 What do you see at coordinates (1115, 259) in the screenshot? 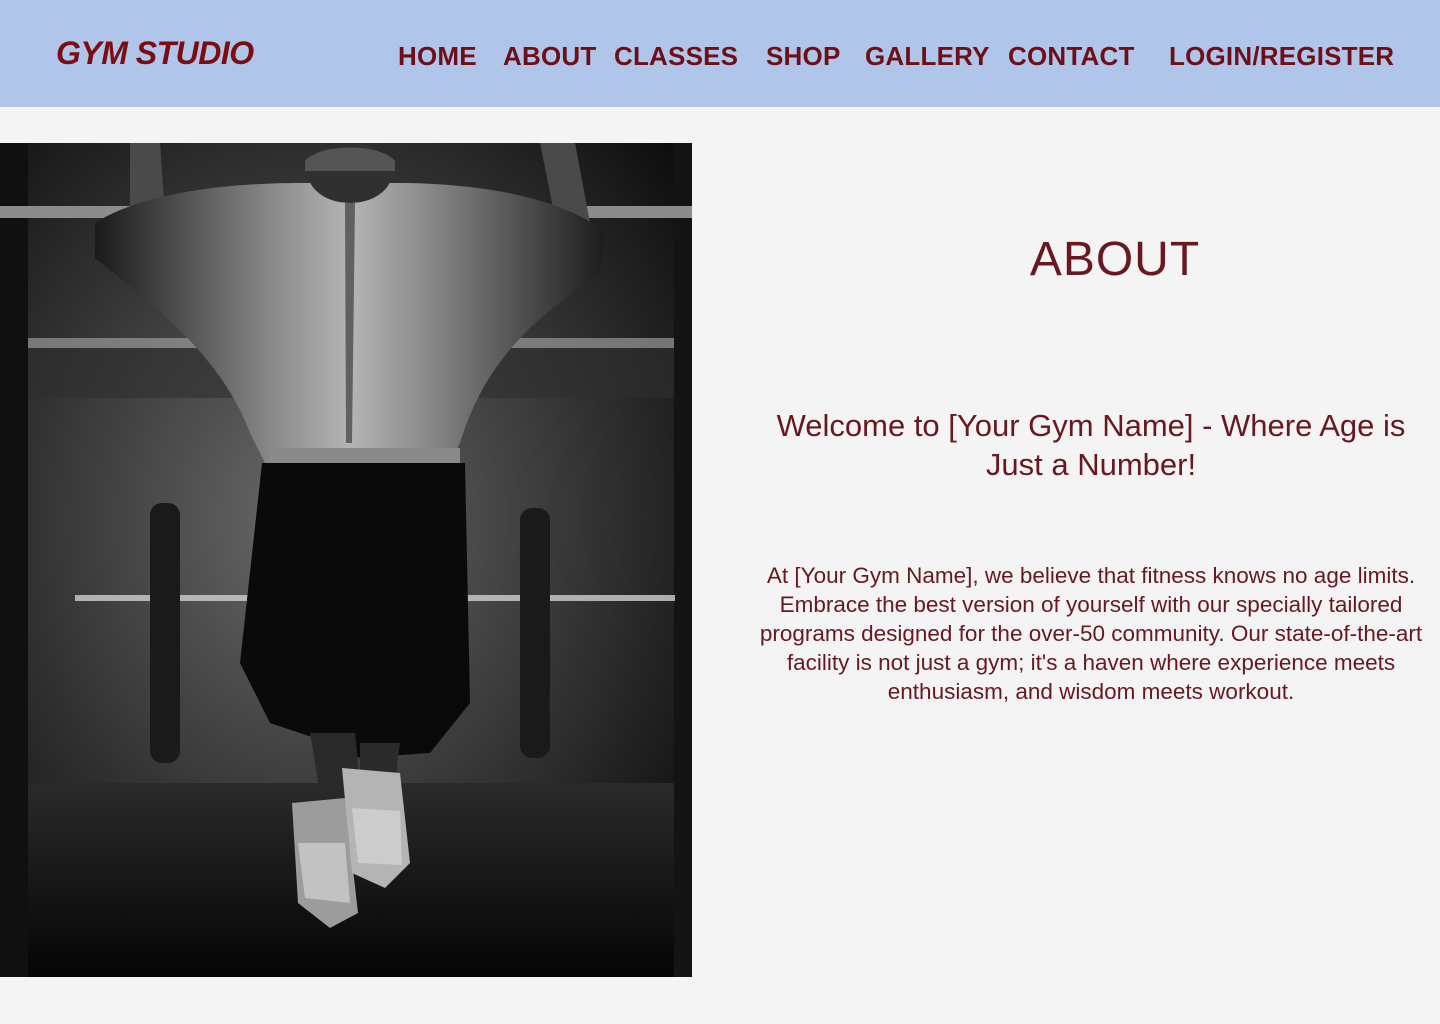
I see `page-title: ABOUT` at bounding box center [1115, 259].